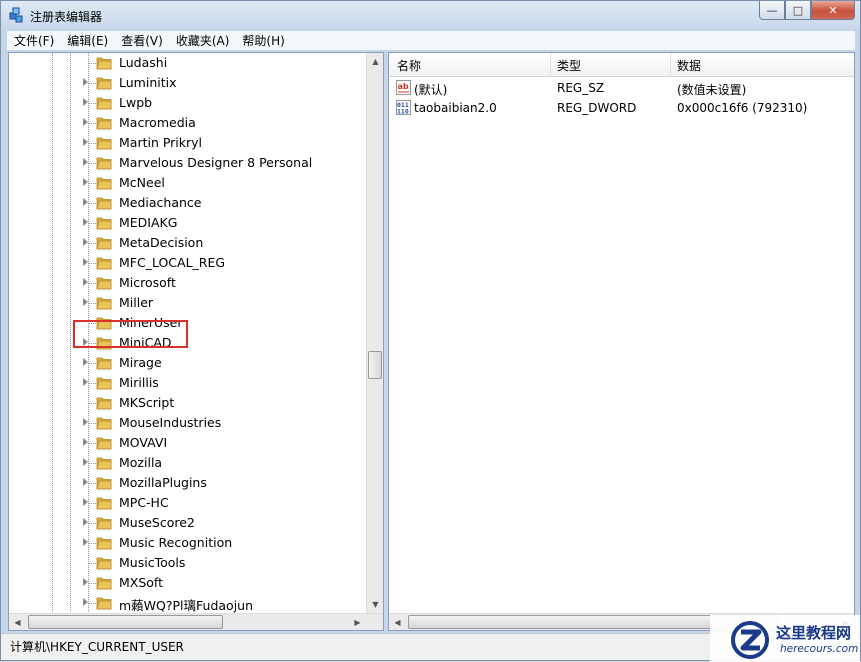  I want to click on site-watermark-logo: 这里教程网 herecours.com, so click(785, 638).